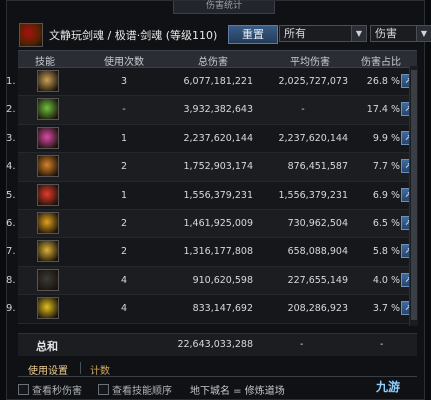  Describe the element at coordinates (124, 81) in the screenshot. I see `row-uses: 3` at that location.